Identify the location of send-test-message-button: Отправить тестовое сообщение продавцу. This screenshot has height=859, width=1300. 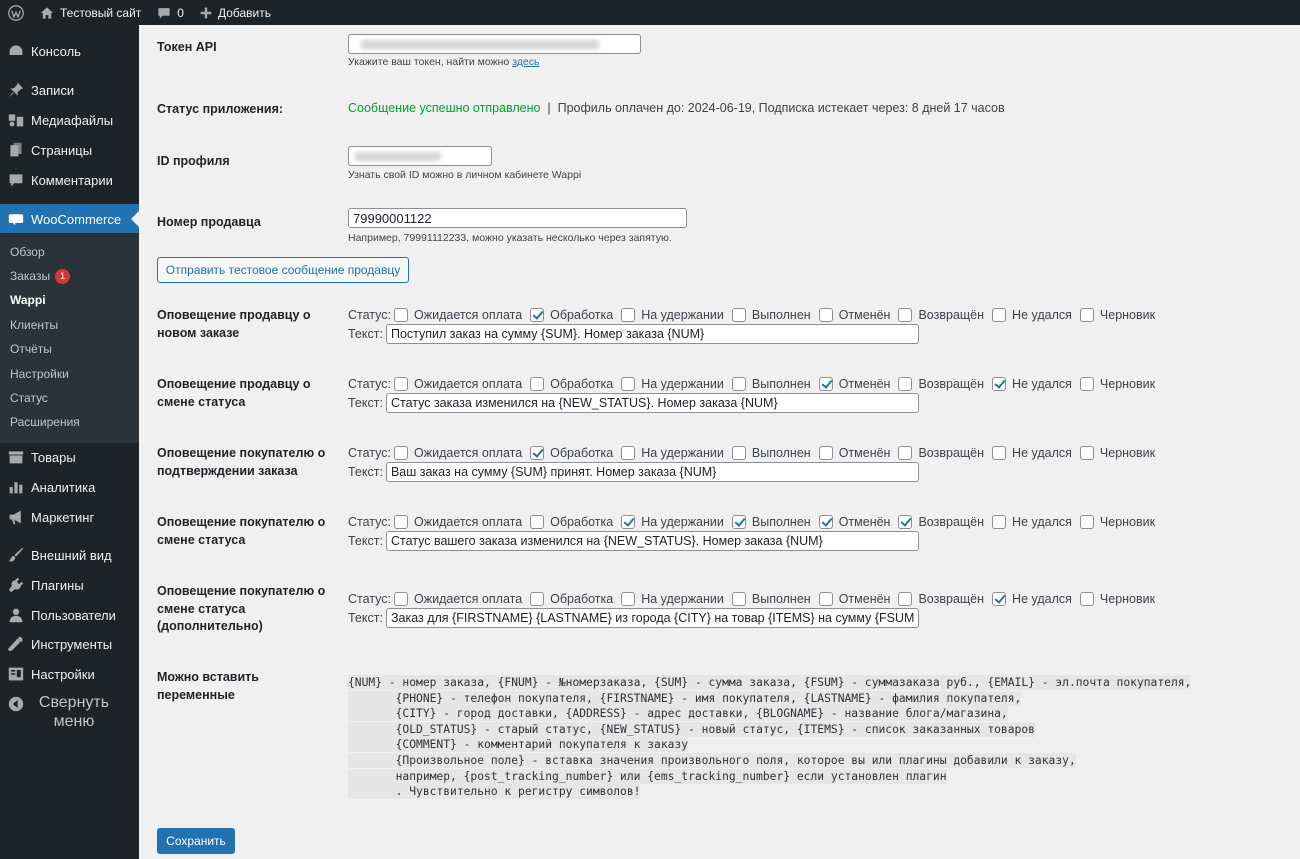
(283, 270).